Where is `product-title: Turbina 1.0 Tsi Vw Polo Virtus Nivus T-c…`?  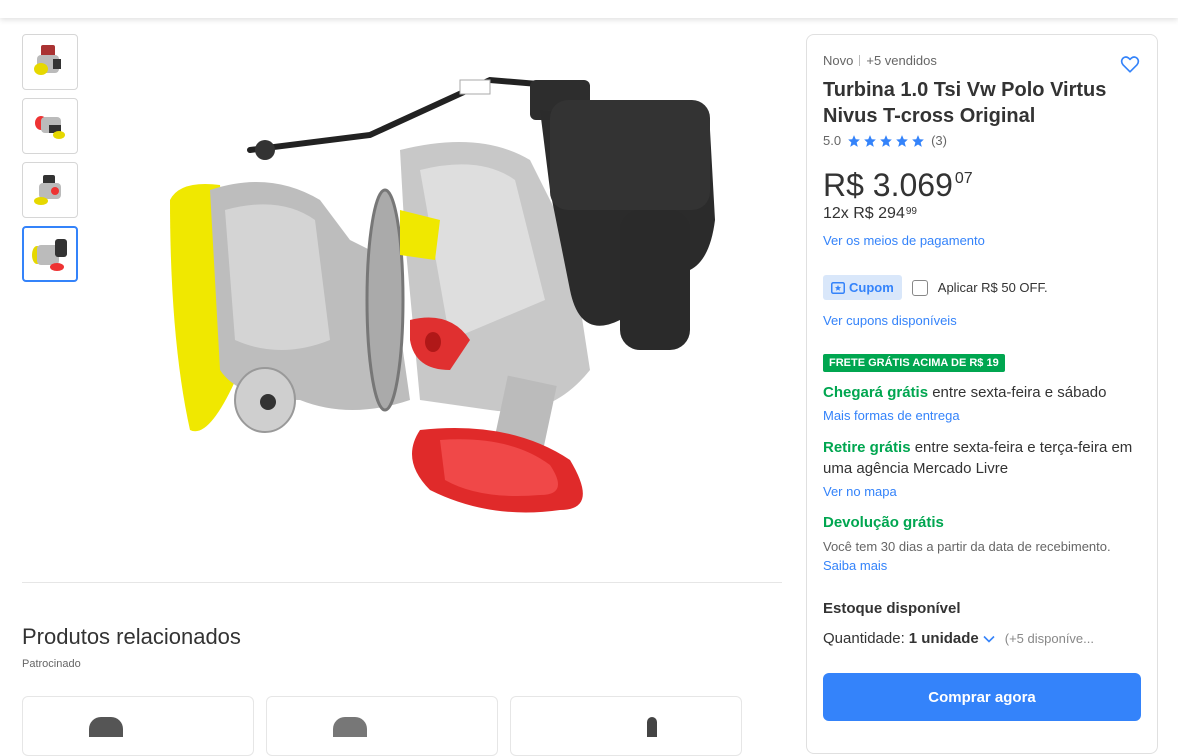
product-title: Turbina 1.0 Tsi Vw Polo Virtus Nivus T-c… is located at coordinates (965, 103).